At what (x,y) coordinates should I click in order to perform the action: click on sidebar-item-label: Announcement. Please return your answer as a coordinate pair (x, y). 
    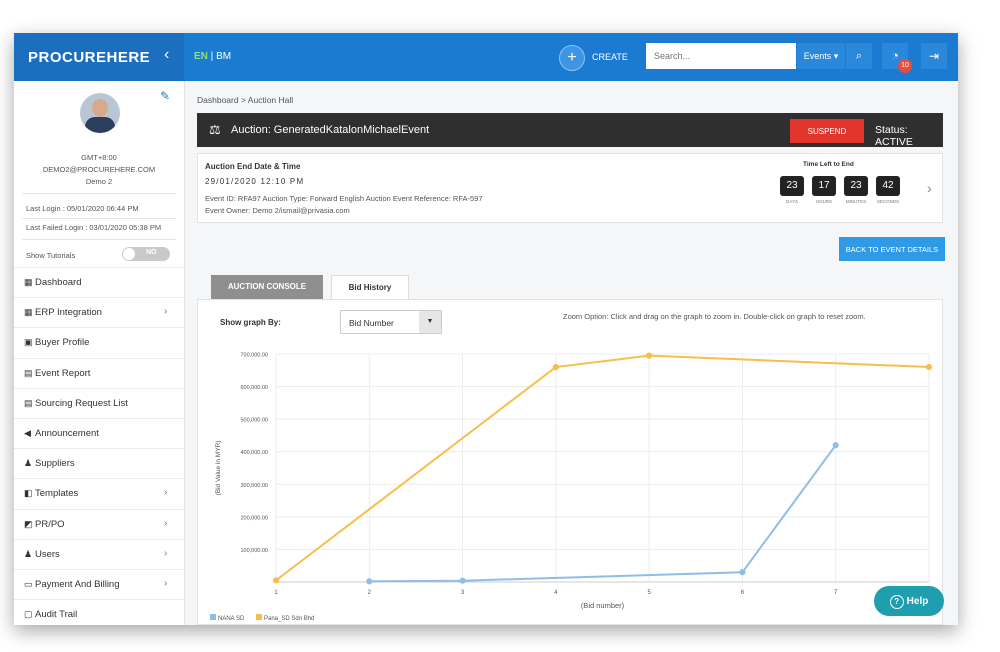
    Looking at the image, I should click on (67, 433).